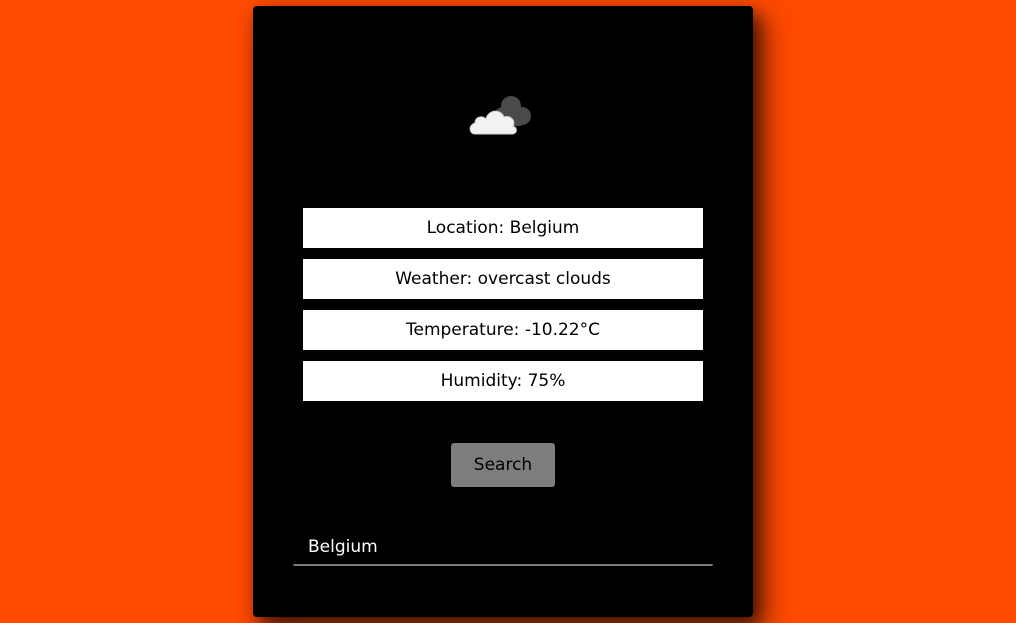 The image size is (1016, 623). I want to click on cloud-icon, so click(500, 115).